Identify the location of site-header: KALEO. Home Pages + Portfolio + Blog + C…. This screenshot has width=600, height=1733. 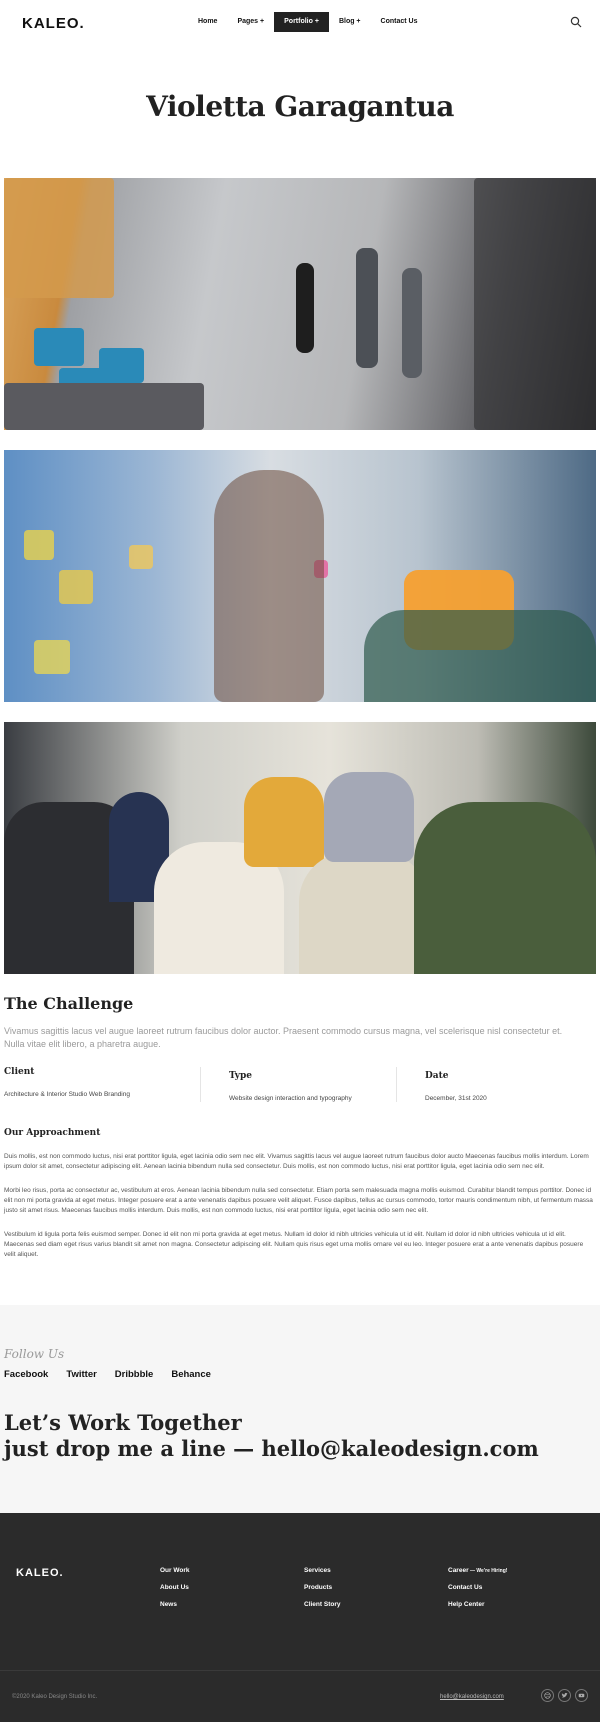
(300, 23).